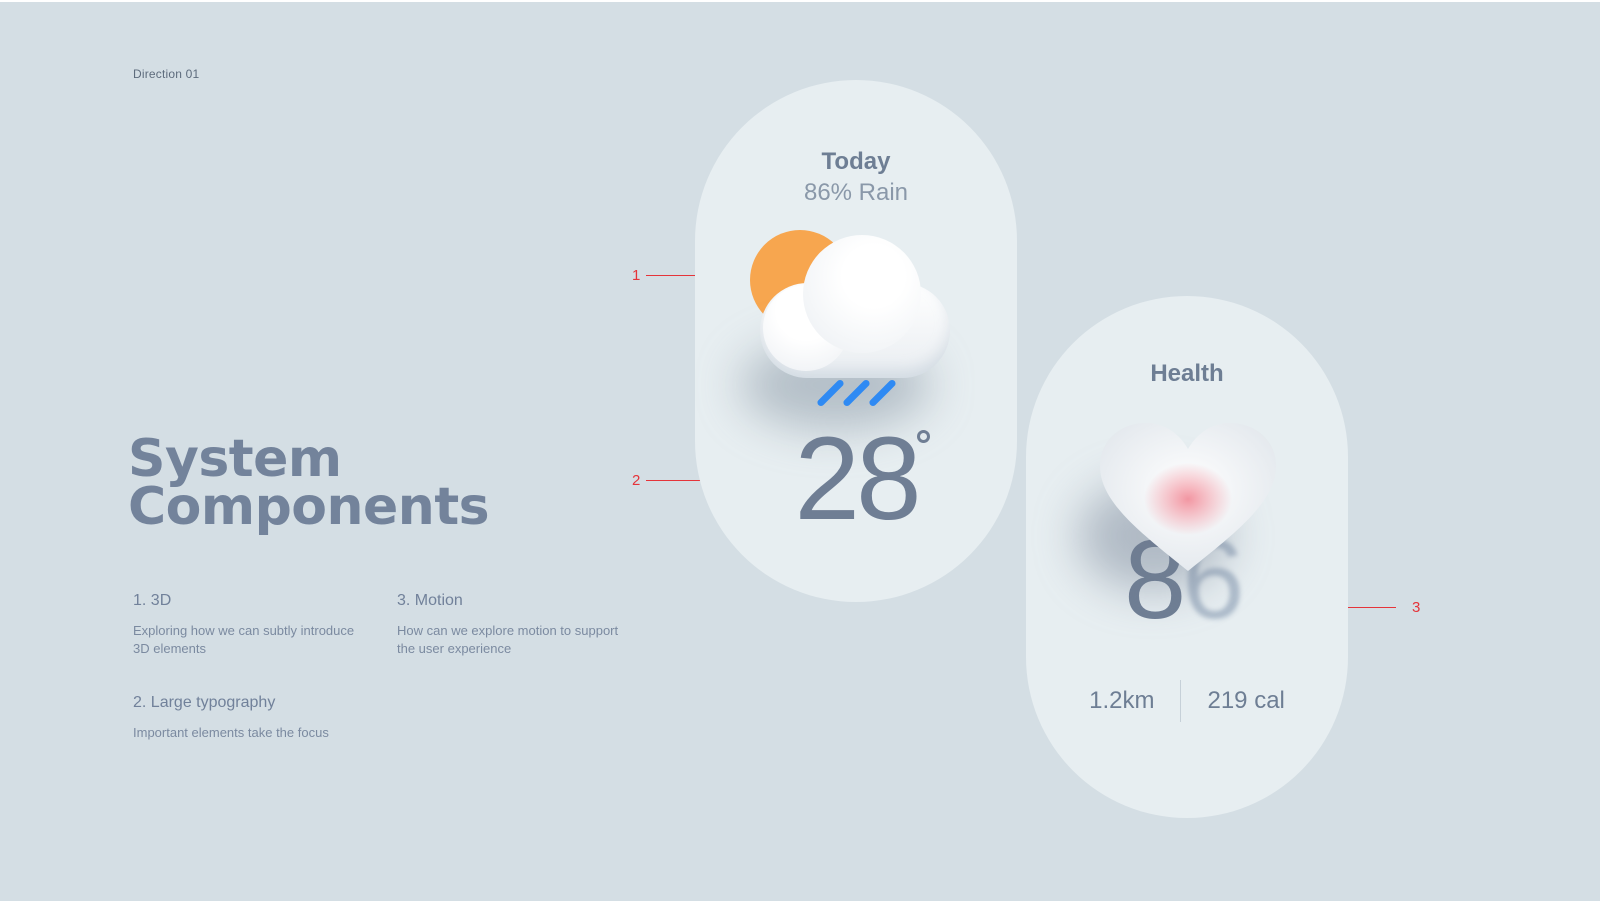 The height and width of the screenshot is (901, 1600). Describe the element at coordinates (235, 459) in the screenshot. I see `title-line-1: System` at that location.